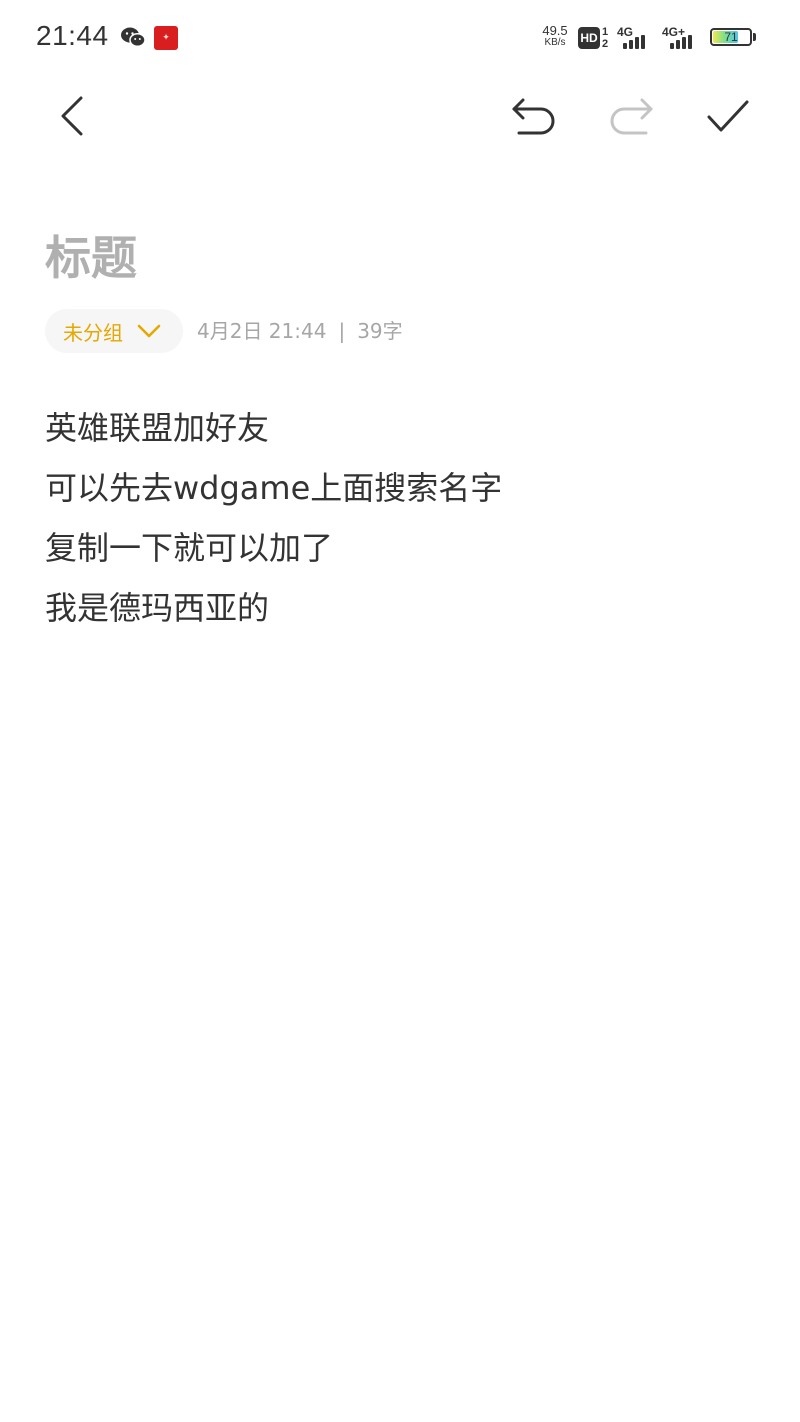 This screenshot has width=800, height=1422. I want to click on back-button, so click(72, 116).